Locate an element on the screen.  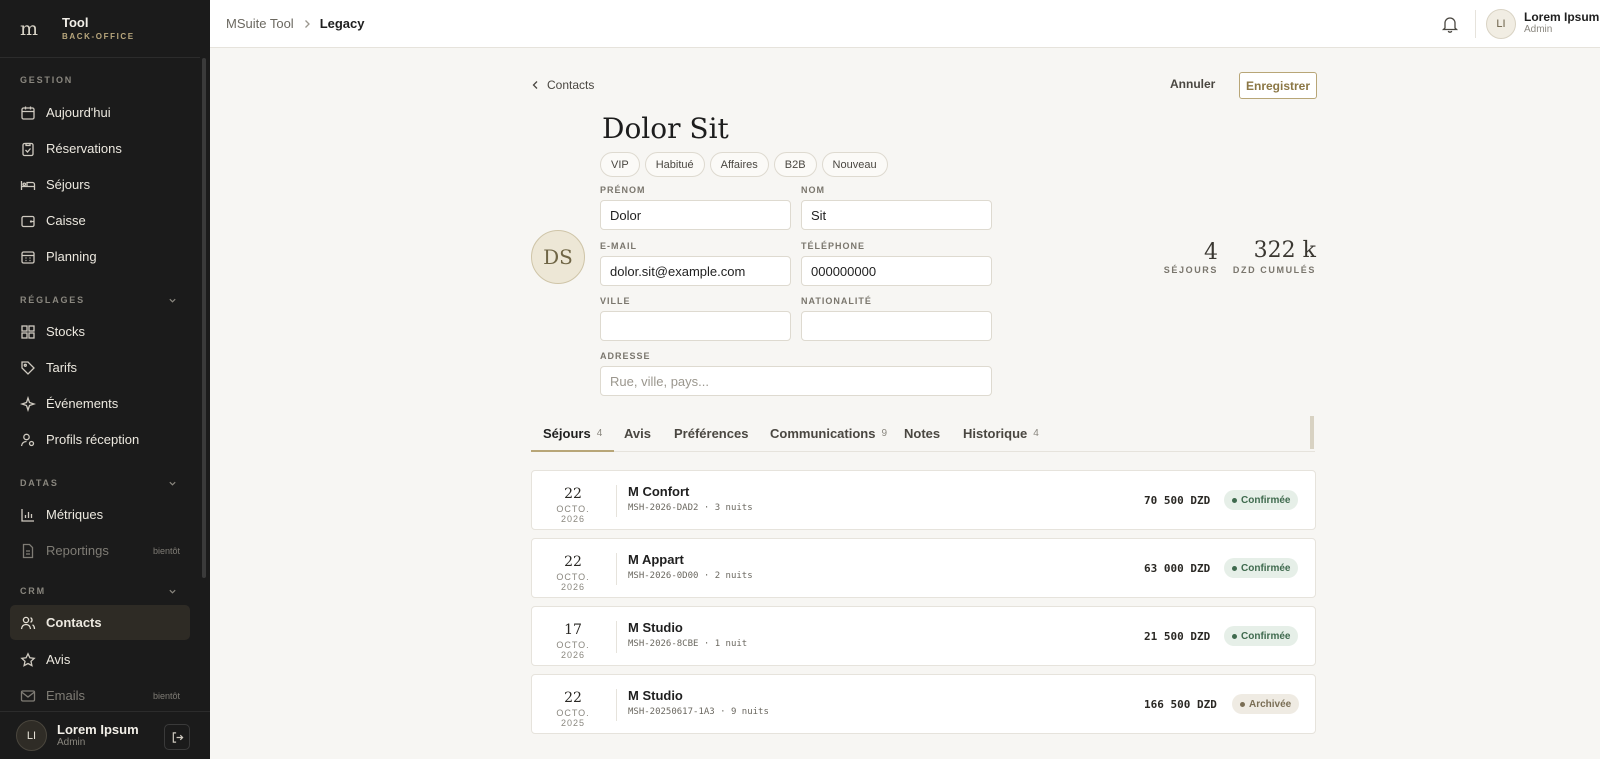
status-badge: Archivée is located at coordinates (1266, 704).